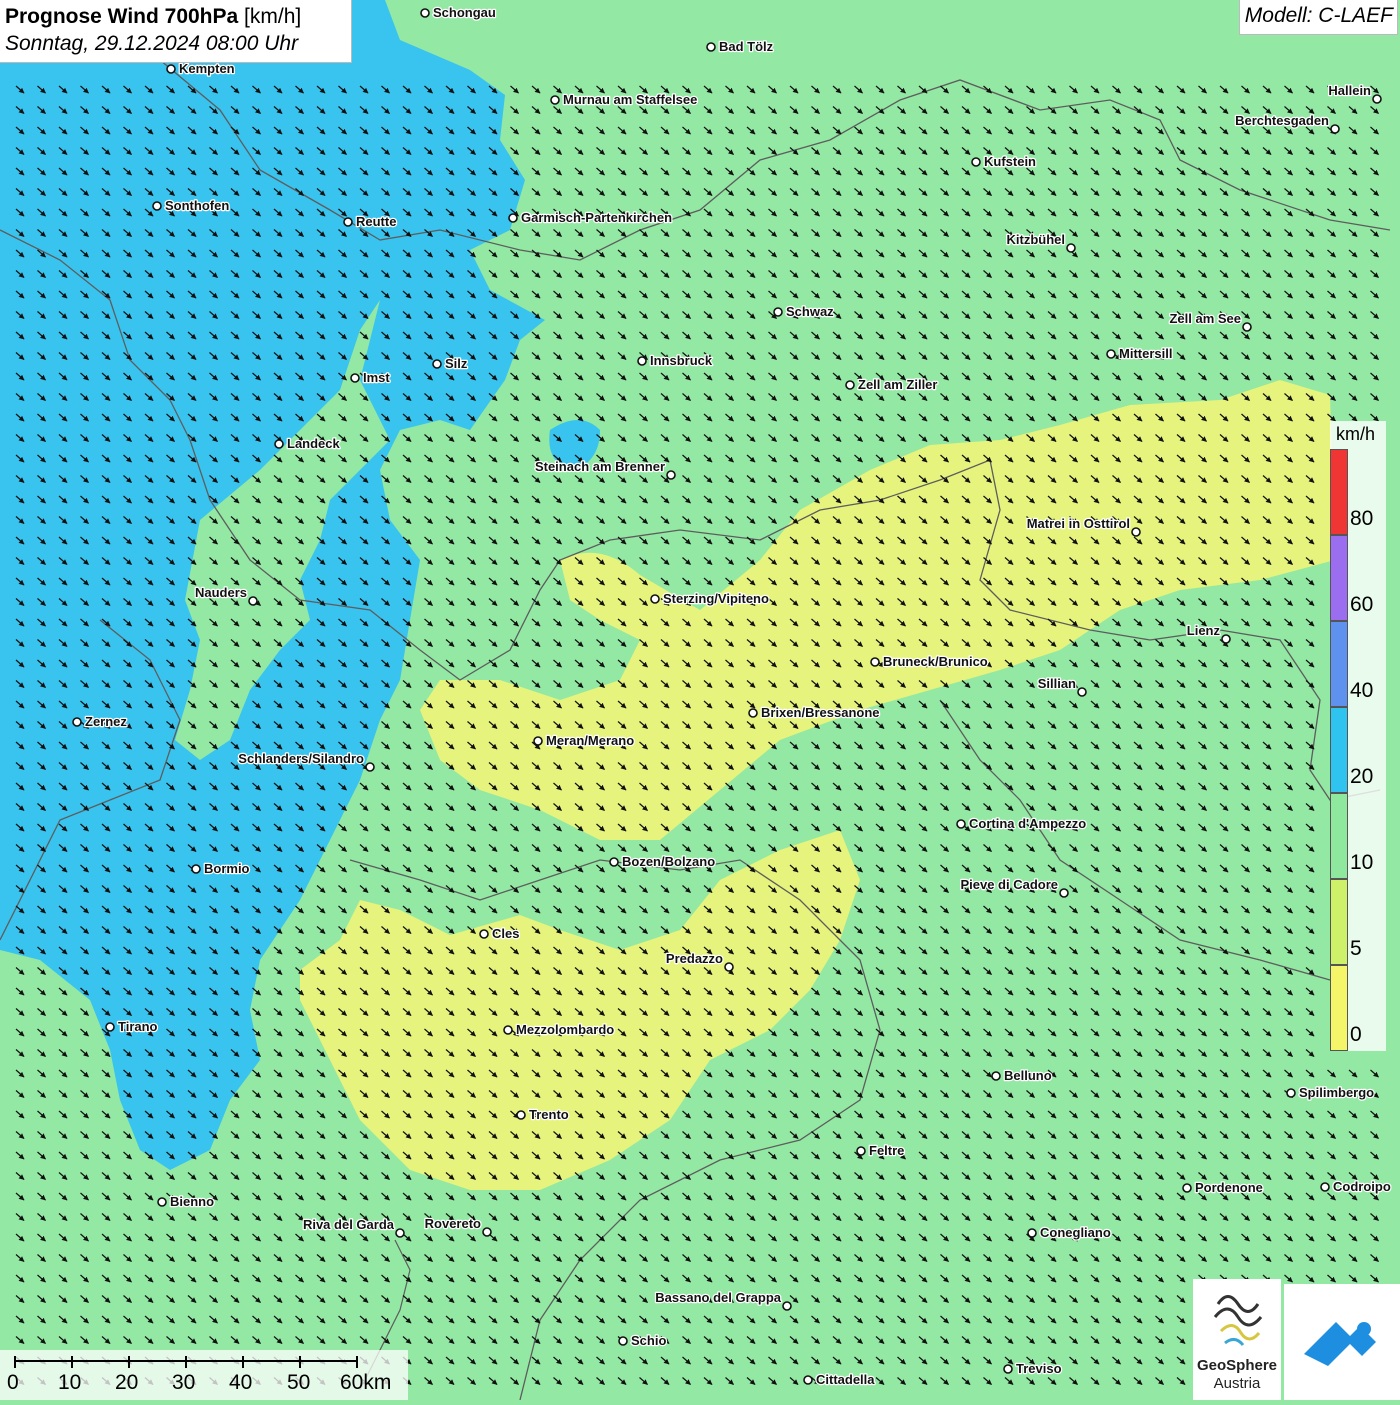 This screenshot has width=1400, height=1405. I want to click on forecast-time: Sonntag, 29.12.2024 08:00 Uhr, so click(152, 43).